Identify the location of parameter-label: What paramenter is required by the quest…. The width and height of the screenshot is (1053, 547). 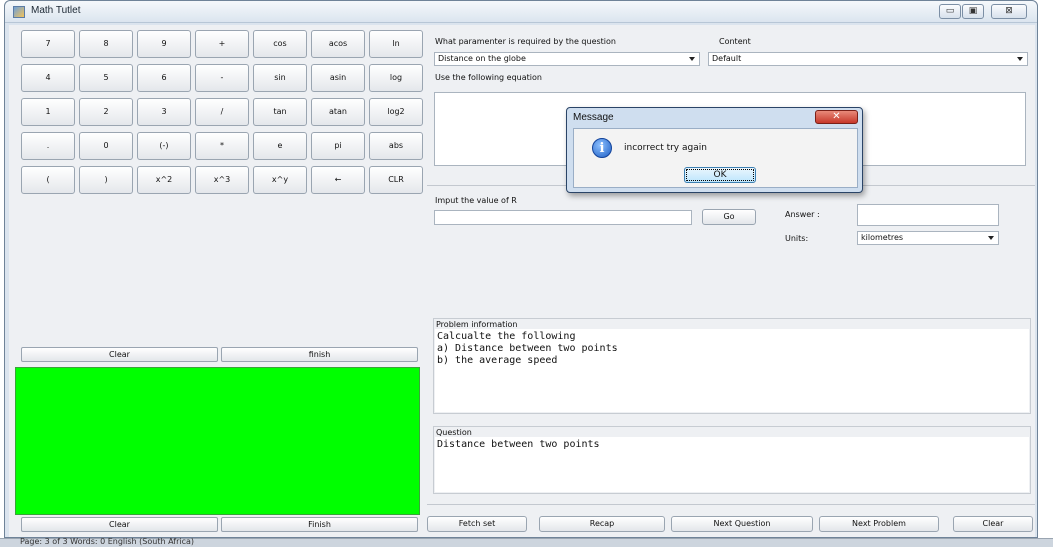
(525, 41).